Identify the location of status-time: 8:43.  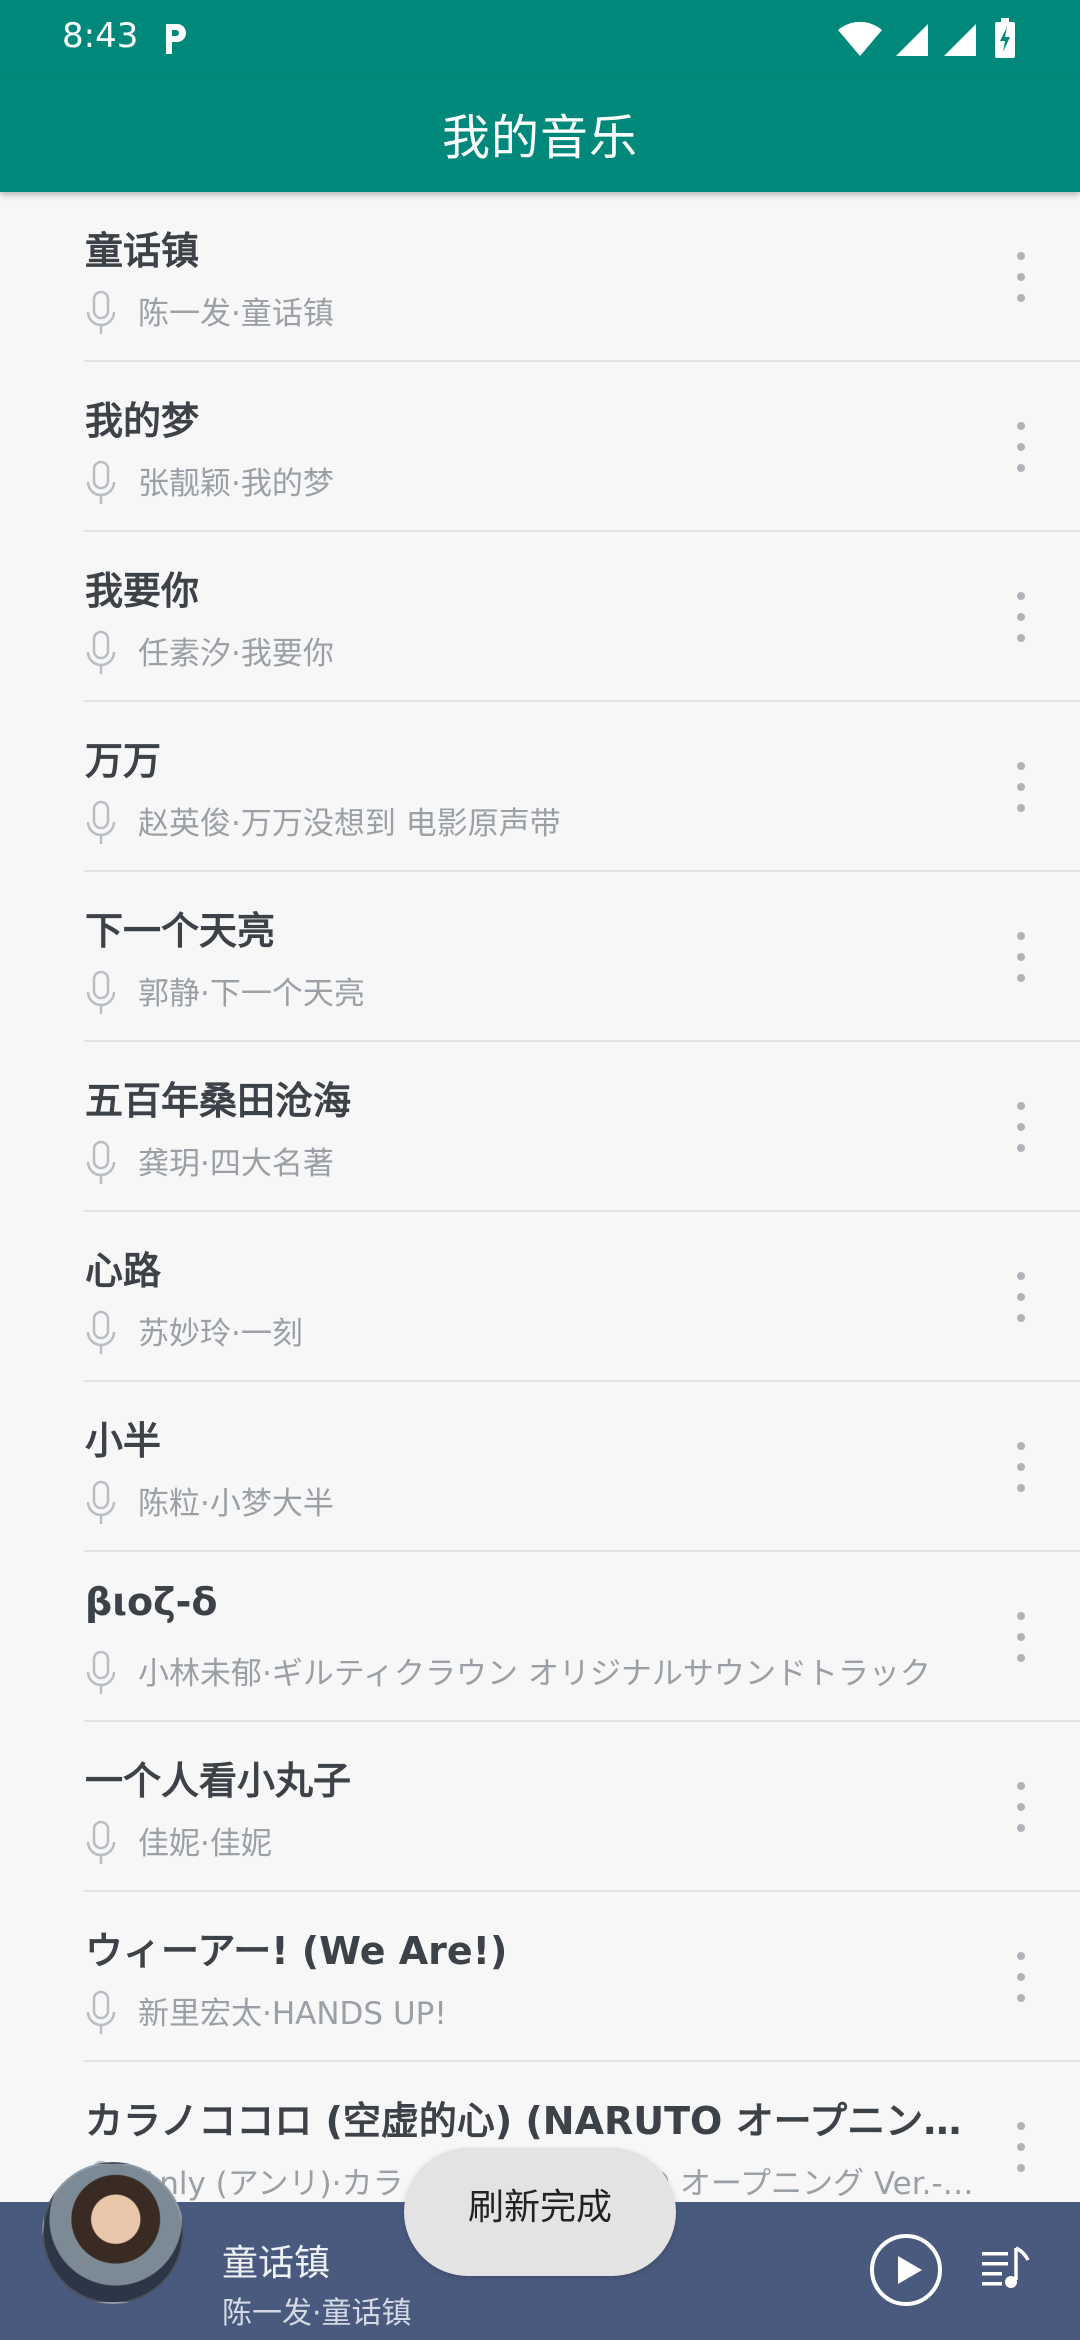
(100, 36).